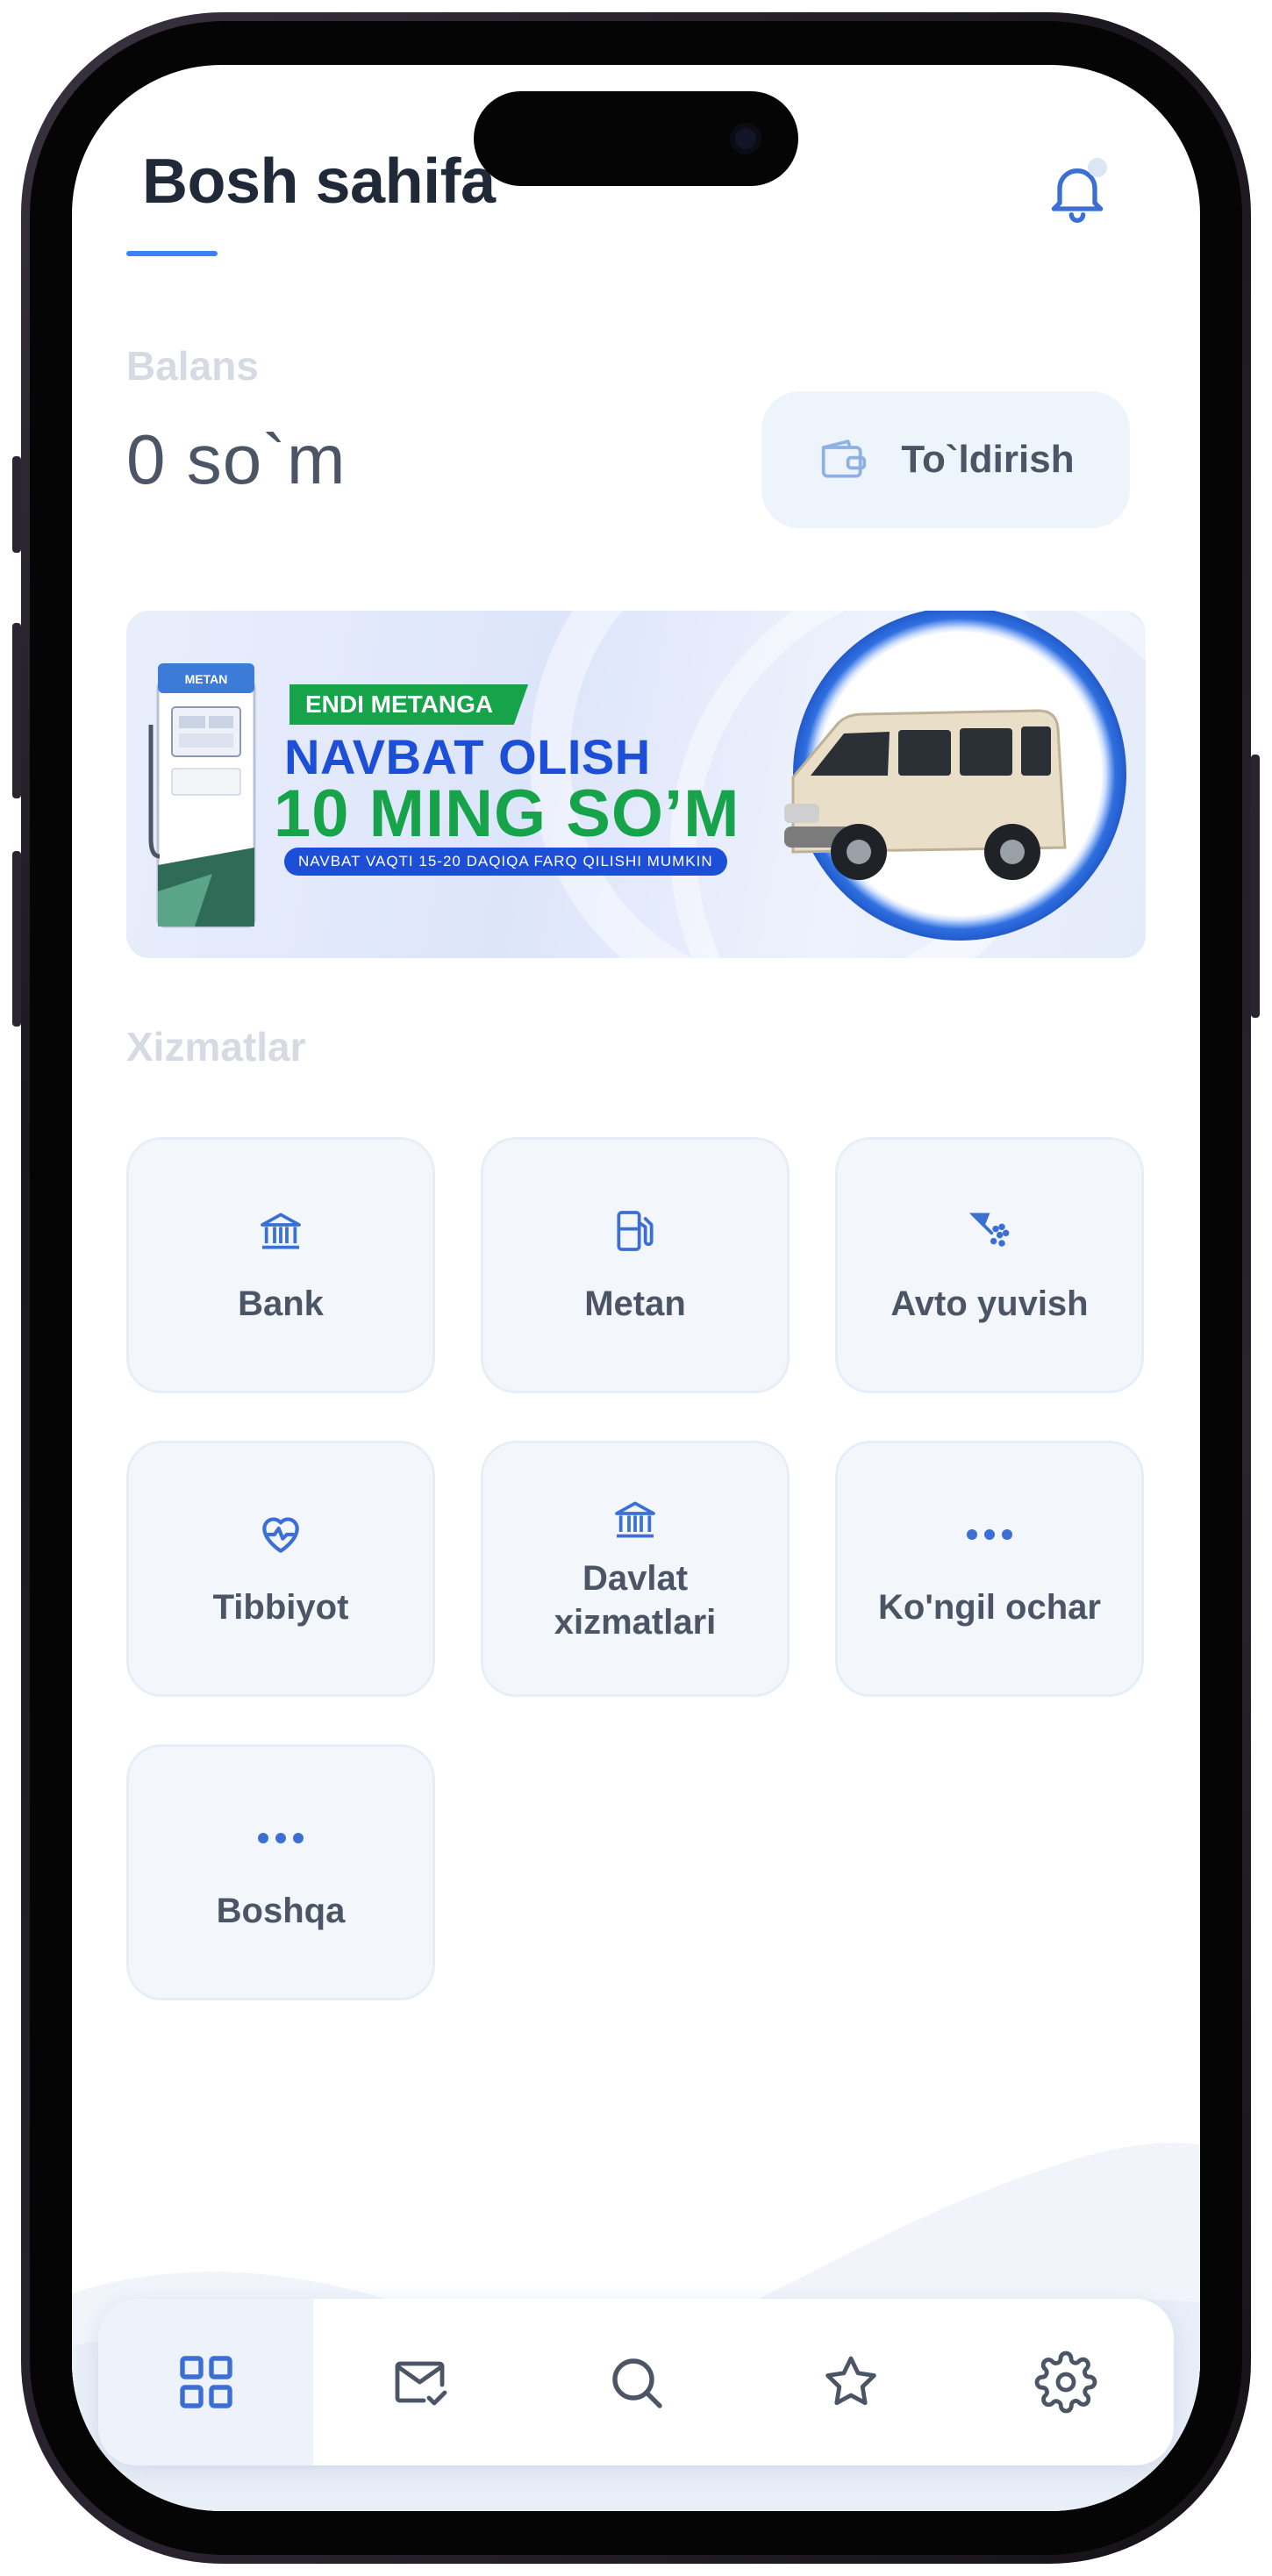  What do you see at coordinates (202, 795) in the screenshot?
I see `fuel-pump-illustration: METAN` at bounding box center [202, 795].